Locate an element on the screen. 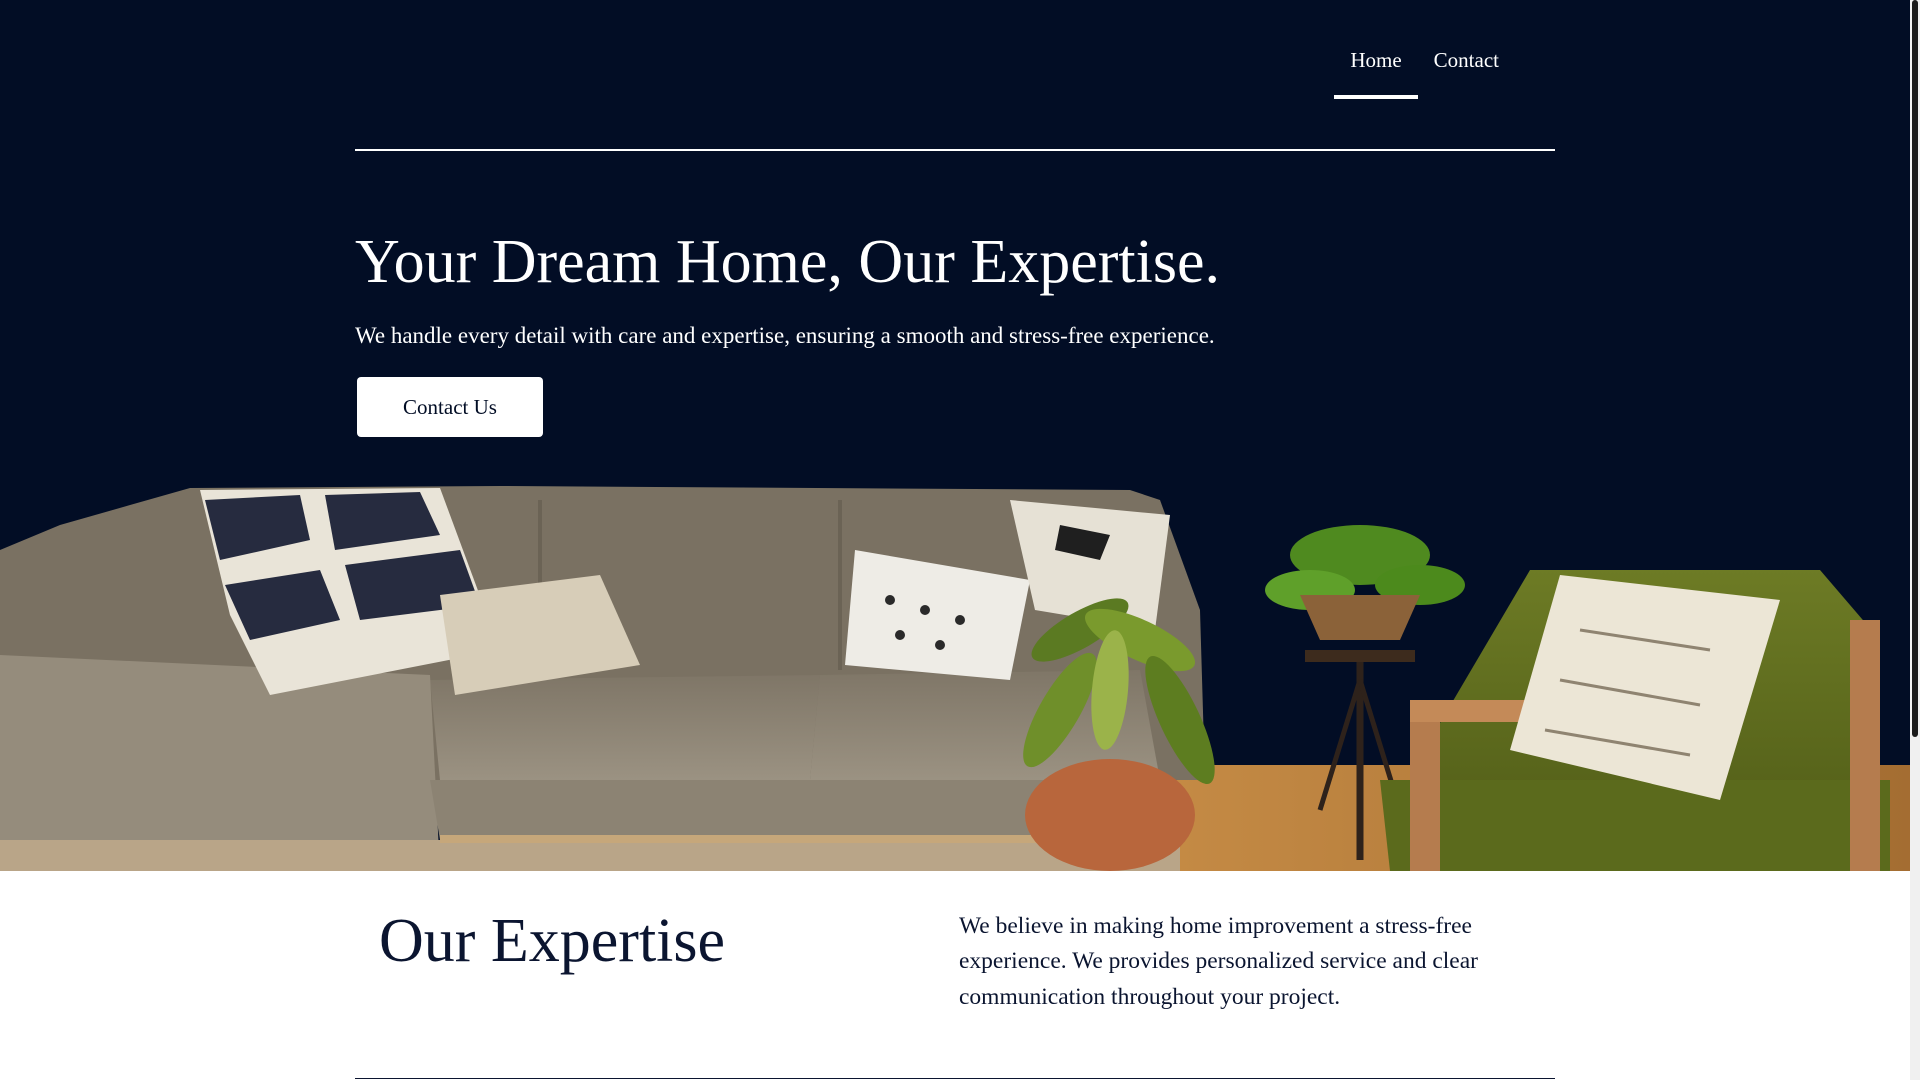 This screenshot has height=1080, width=1920. scrollbar-thumb is located at coordinates (1915, 368).